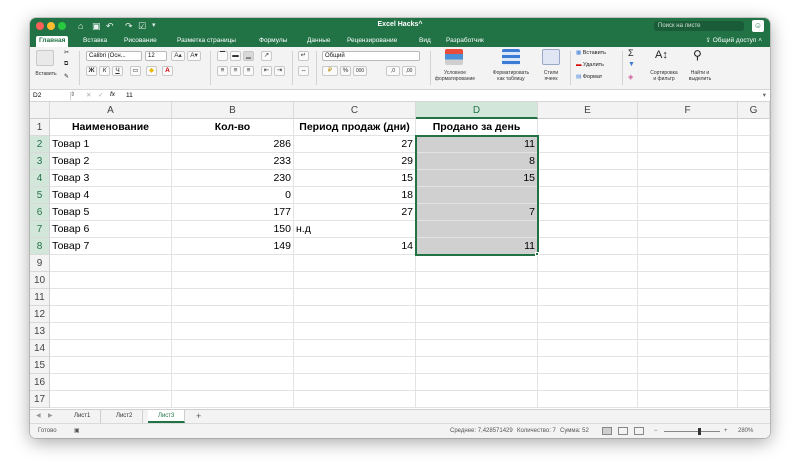 The image size is (800, 476). Describe the element at coordinates (40, 382) in the screenshot. I see `row-header-16: 16` at that location.